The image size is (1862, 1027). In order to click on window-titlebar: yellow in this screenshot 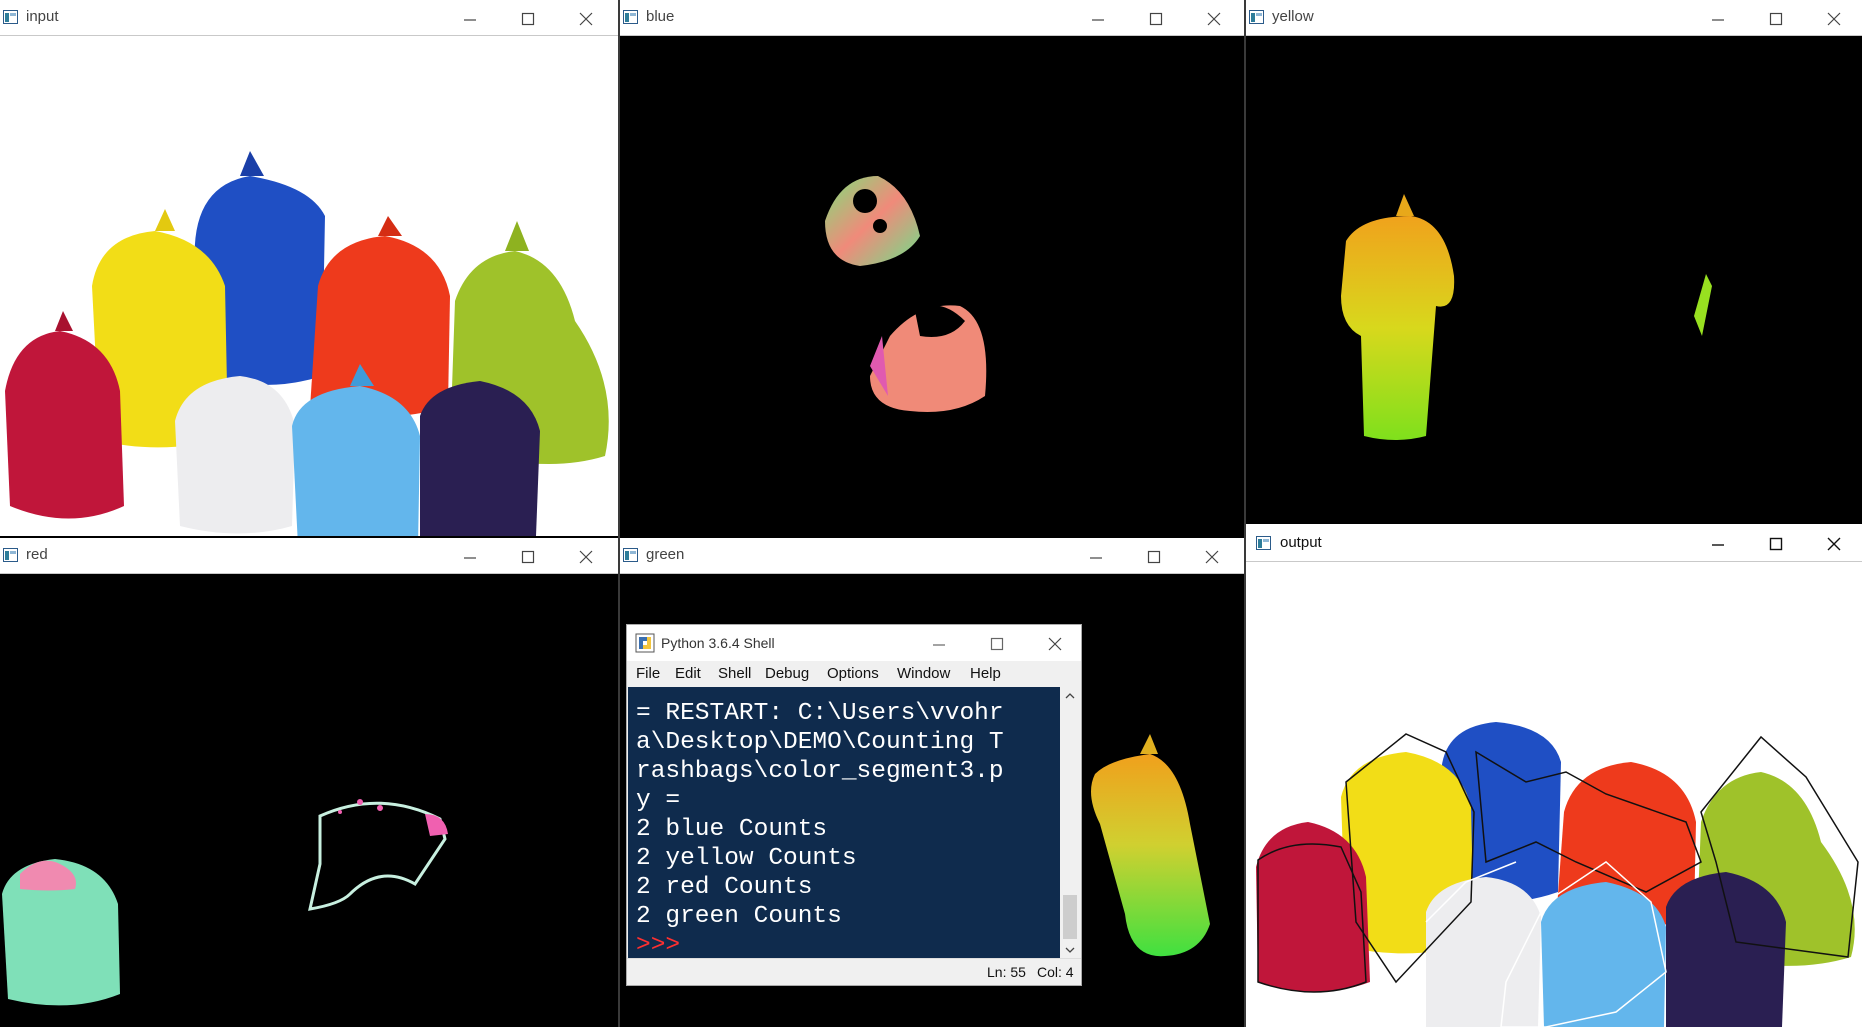, I will do `click(1554, 18)`.